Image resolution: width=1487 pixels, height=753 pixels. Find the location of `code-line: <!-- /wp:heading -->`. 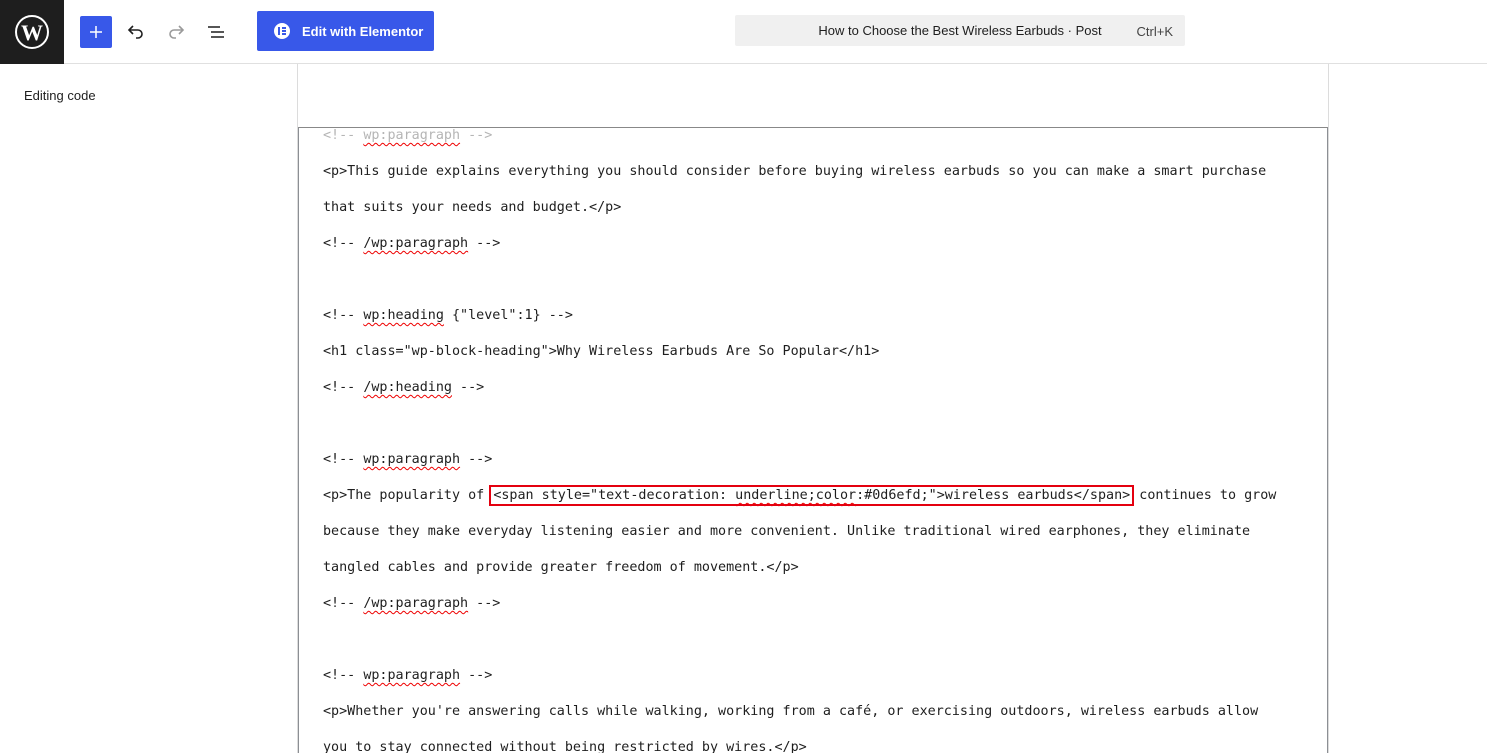

code-line: <!-- /wp:heading --> is located at coordinates (404, 387).